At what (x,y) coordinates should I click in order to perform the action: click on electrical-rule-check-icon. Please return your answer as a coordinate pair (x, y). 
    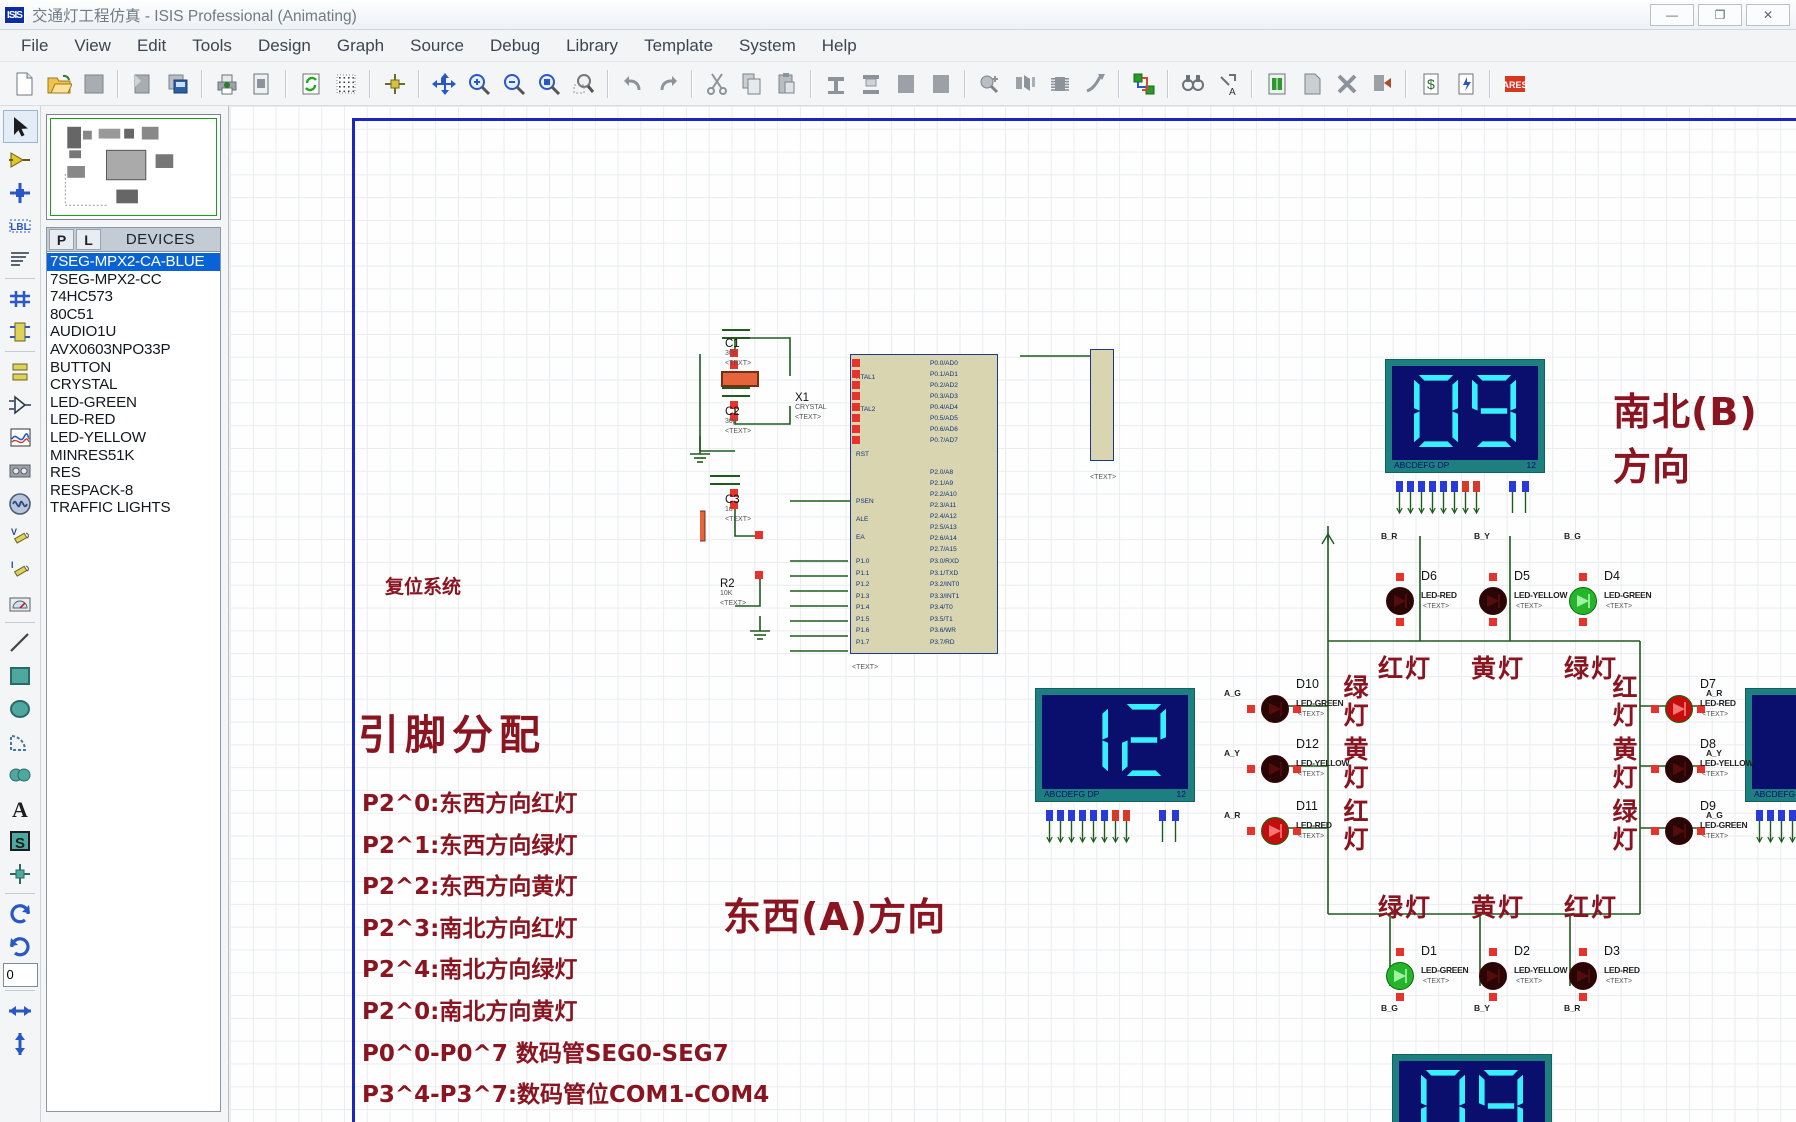
    Looking at the image, I should click on (1465, 84).